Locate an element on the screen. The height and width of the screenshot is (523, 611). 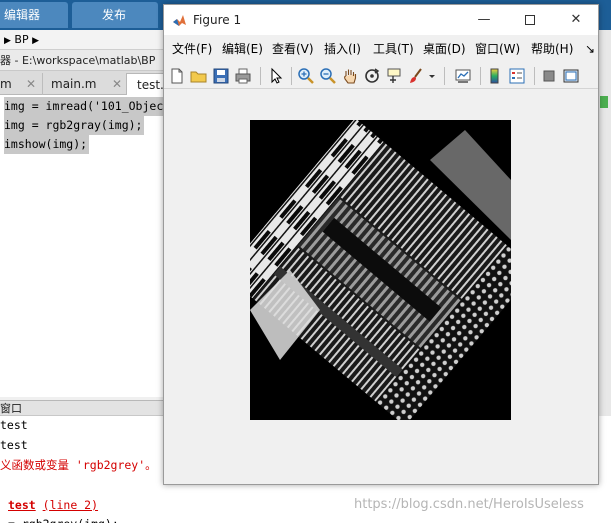
menu-desktop: 桌面(D) is located at coordinates (444, 49).